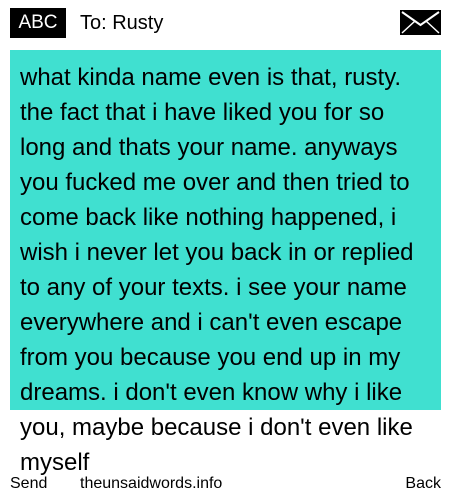 Image resolution: width=450 pixels, height=500 pixels. Describe the element at coordinates (38, 23) in the screenshot. I see `input-mode-badge: ABC` at that location.